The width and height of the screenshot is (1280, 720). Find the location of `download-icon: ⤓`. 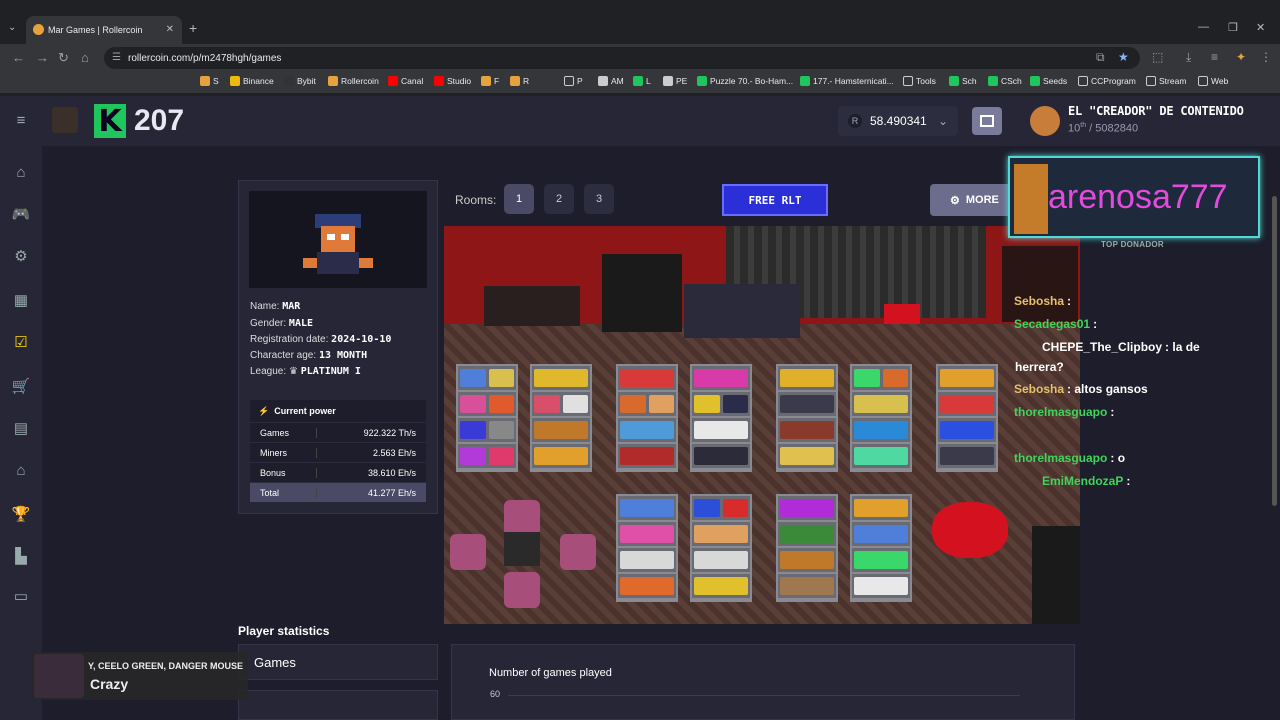

download-icon: ⤓ is located at coordinates (1188, 57).